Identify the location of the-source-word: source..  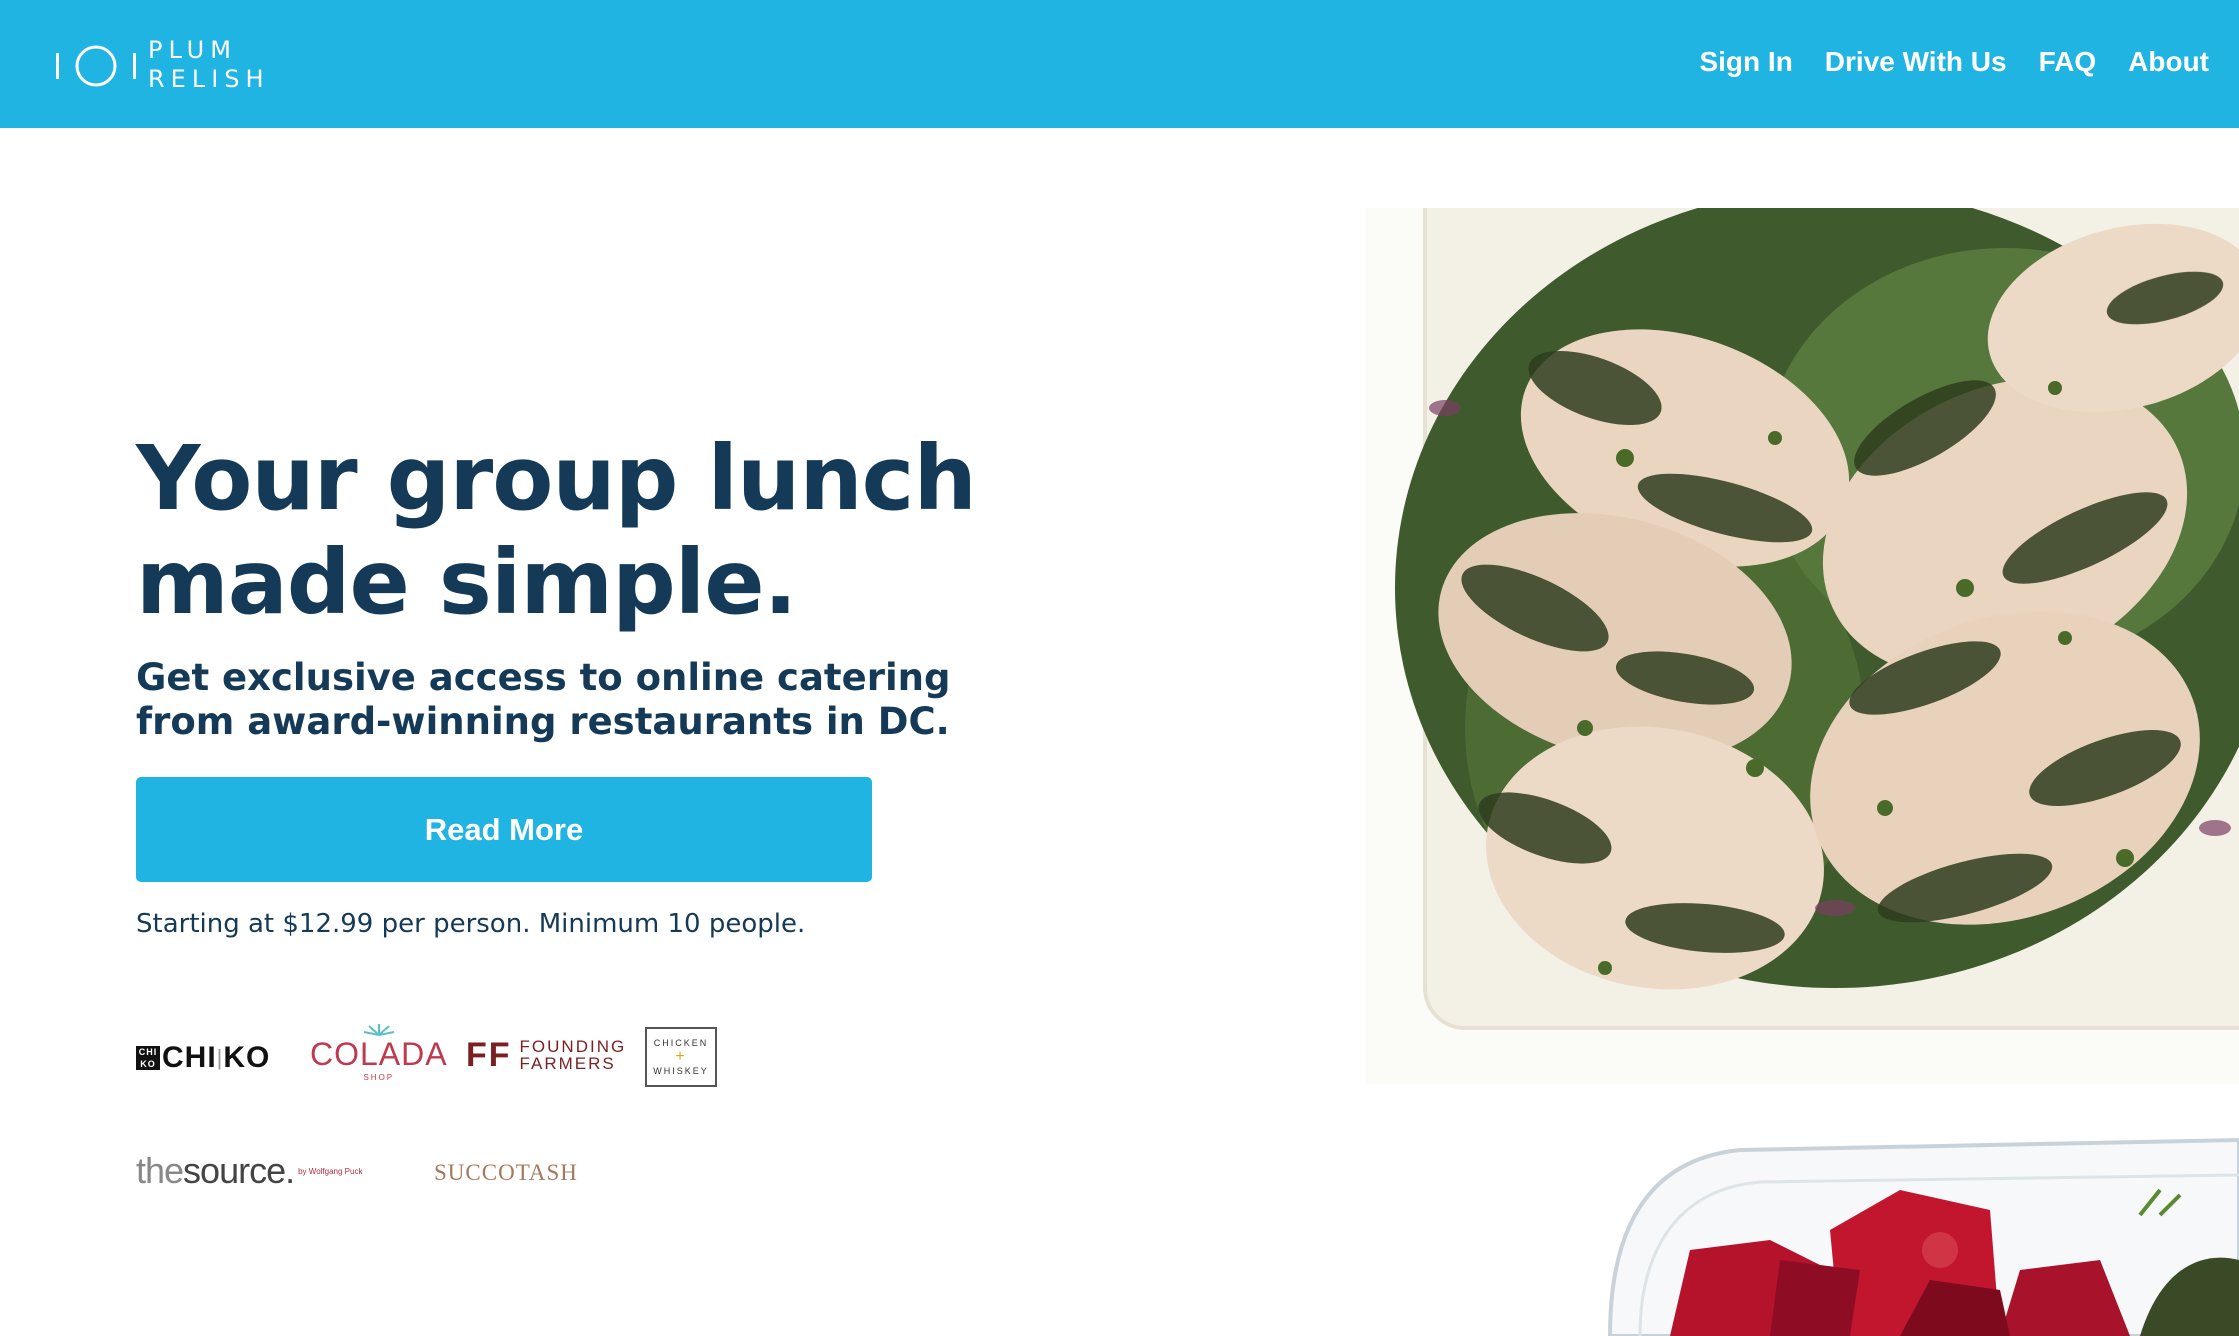
(239, 1170).